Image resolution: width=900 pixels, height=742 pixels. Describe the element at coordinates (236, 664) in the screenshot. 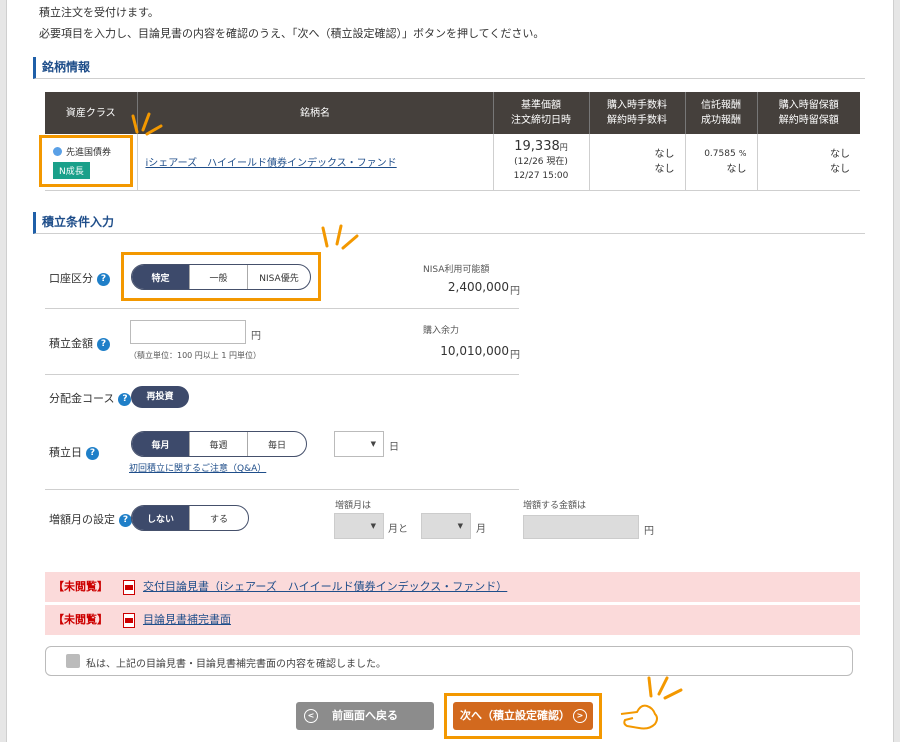

I see `confirm-text: 私は、上記の目論見書・目論見書補完書面の内容を確認しました。` at that location.